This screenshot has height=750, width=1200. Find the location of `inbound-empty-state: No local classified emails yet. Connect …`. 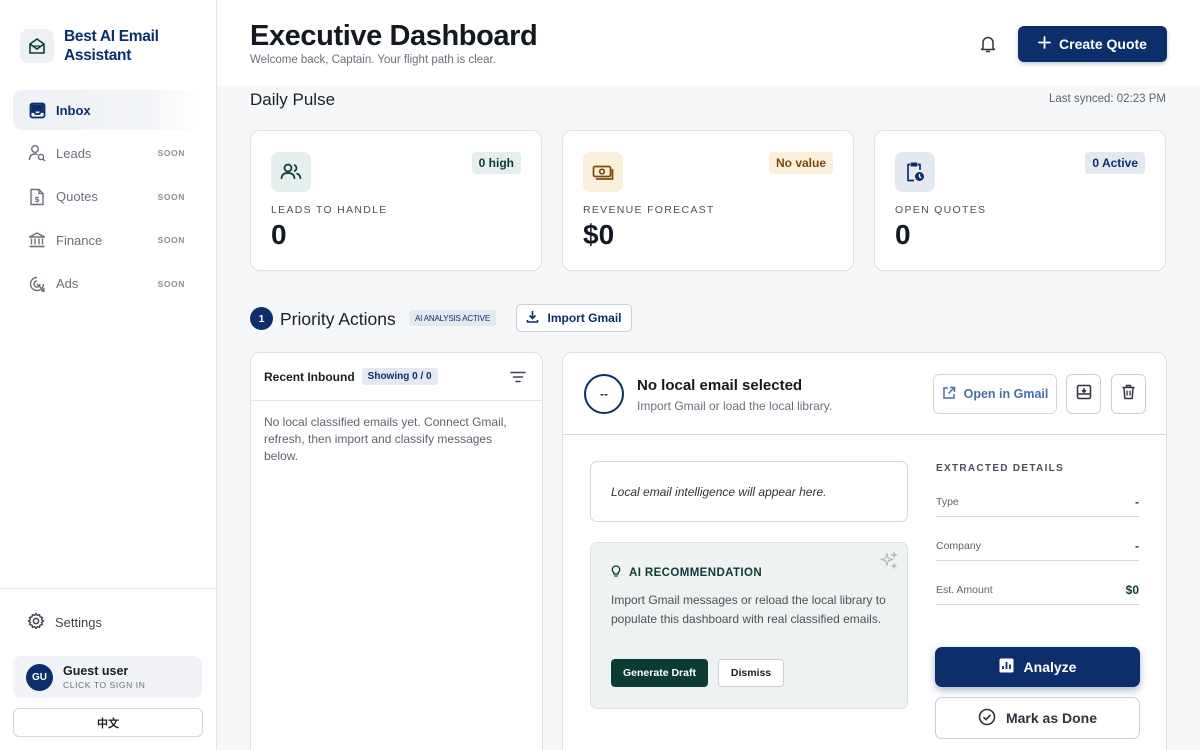

inbound-empty-state: No local classified emails yet. Connect … is located at coordinates (385, 439).